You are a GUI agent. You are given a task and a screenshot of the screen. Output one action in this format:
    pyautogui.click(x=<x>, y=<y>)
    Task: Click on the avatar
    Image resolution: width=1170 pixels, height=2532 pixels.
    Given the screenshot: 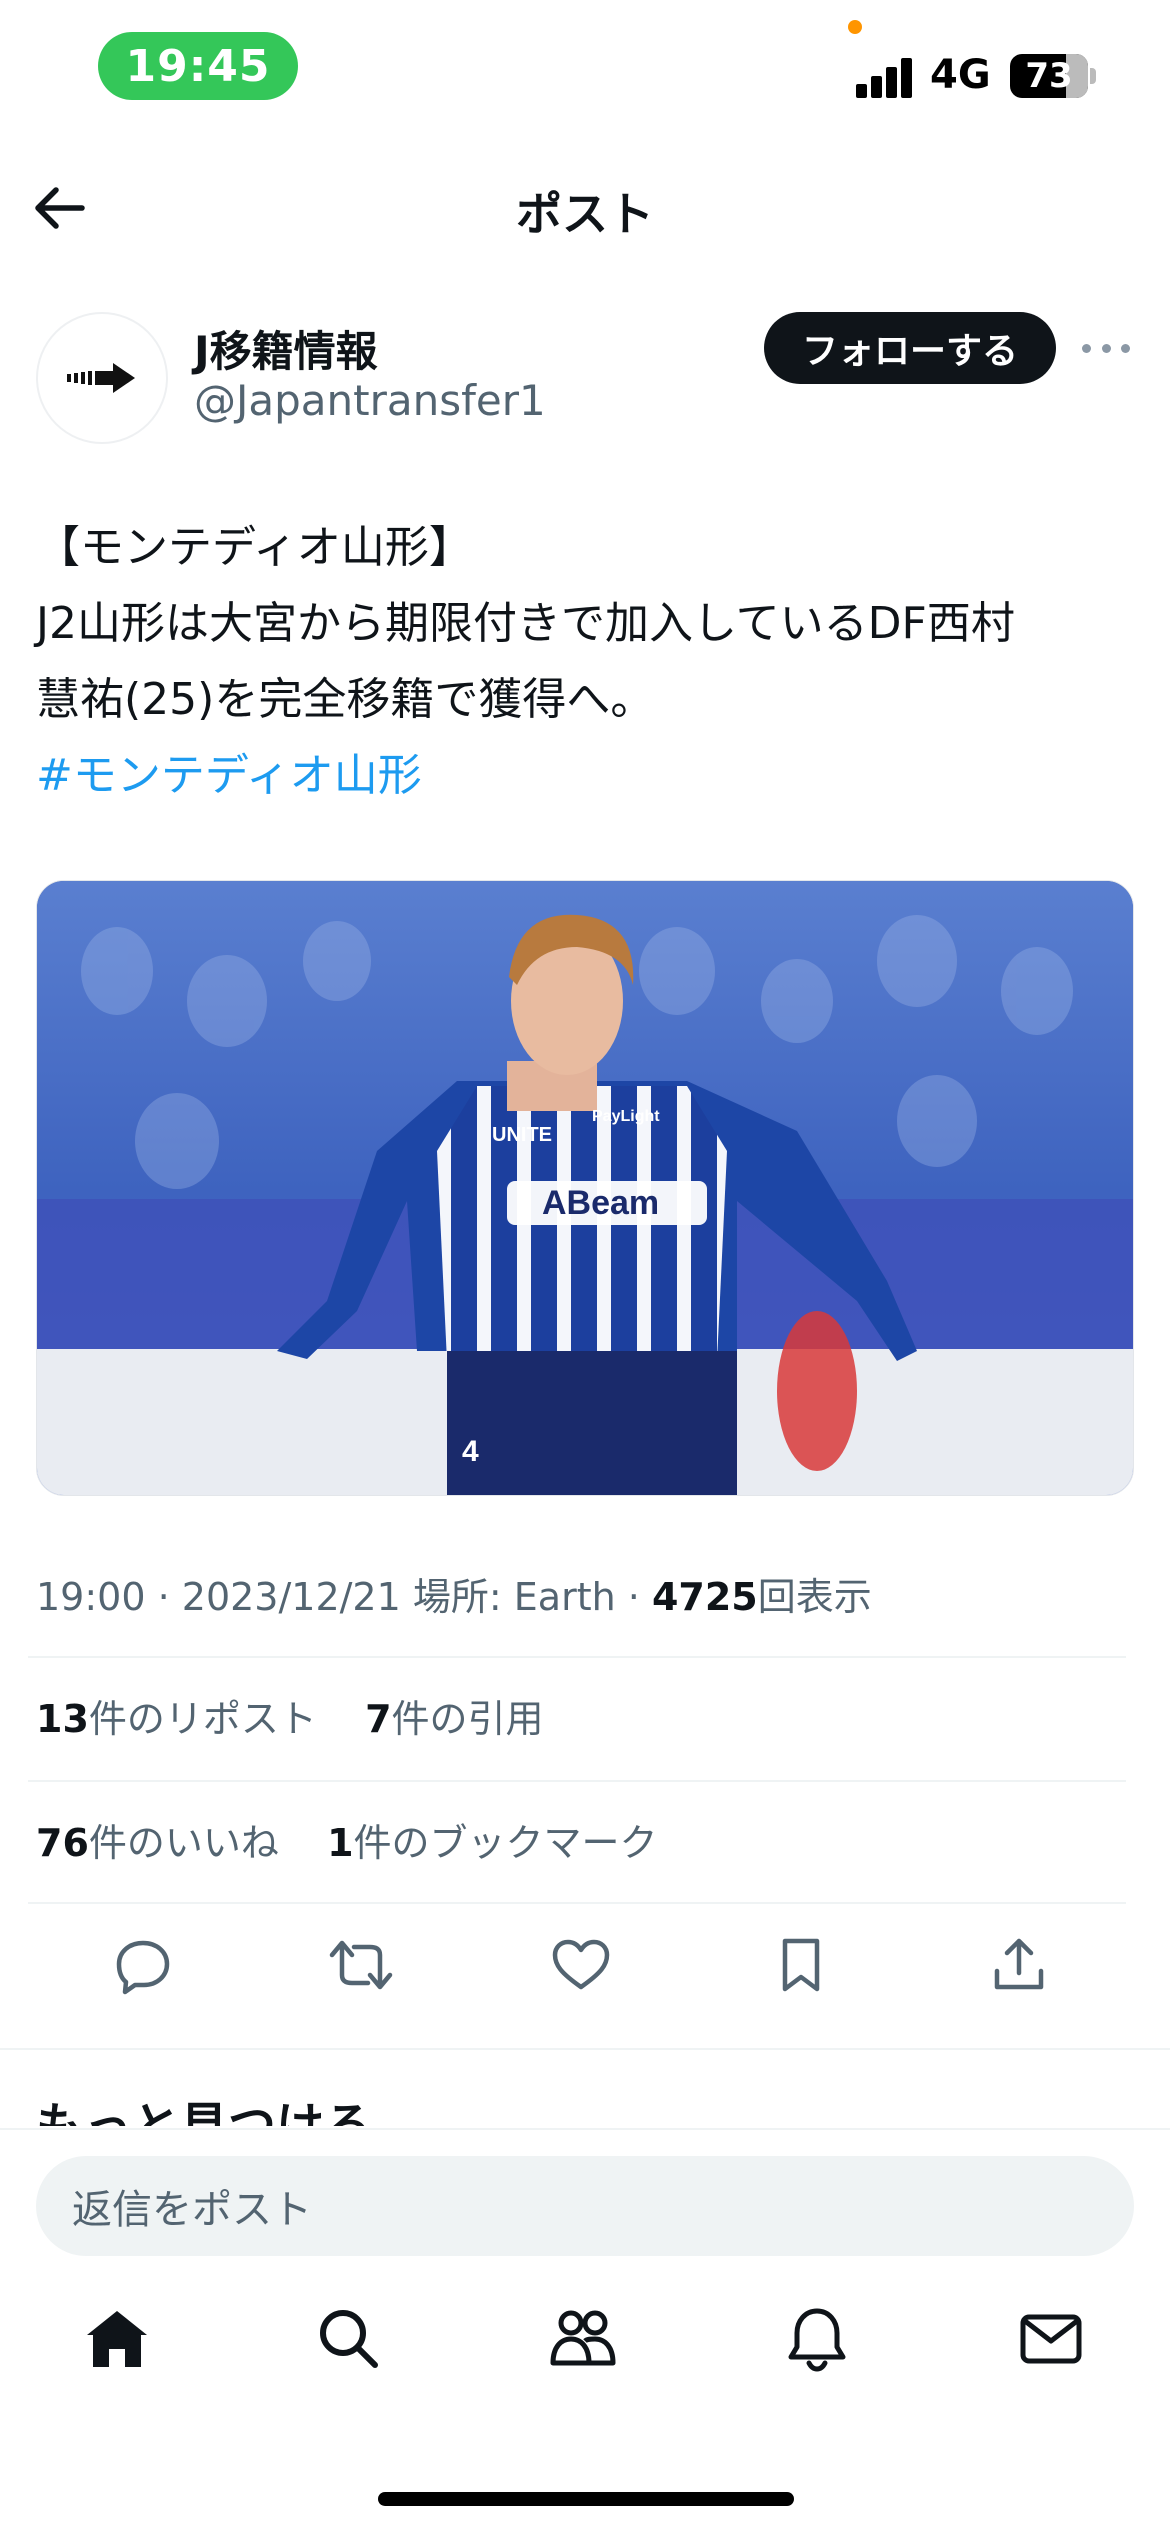 What is the action you would take?
    pyautogui.click(x=102, y=378)
    